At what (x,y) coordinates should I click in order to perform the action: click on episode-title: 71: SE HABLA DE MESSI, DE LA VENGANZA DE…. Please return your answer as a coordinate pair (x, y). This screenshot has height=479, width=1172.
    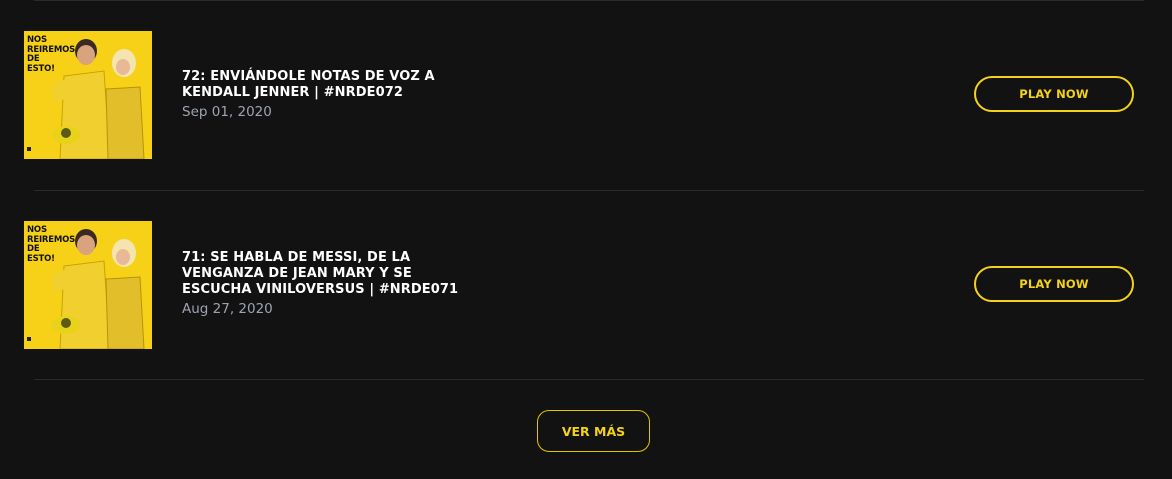
    Looking at the image, I should click on (332, 274).